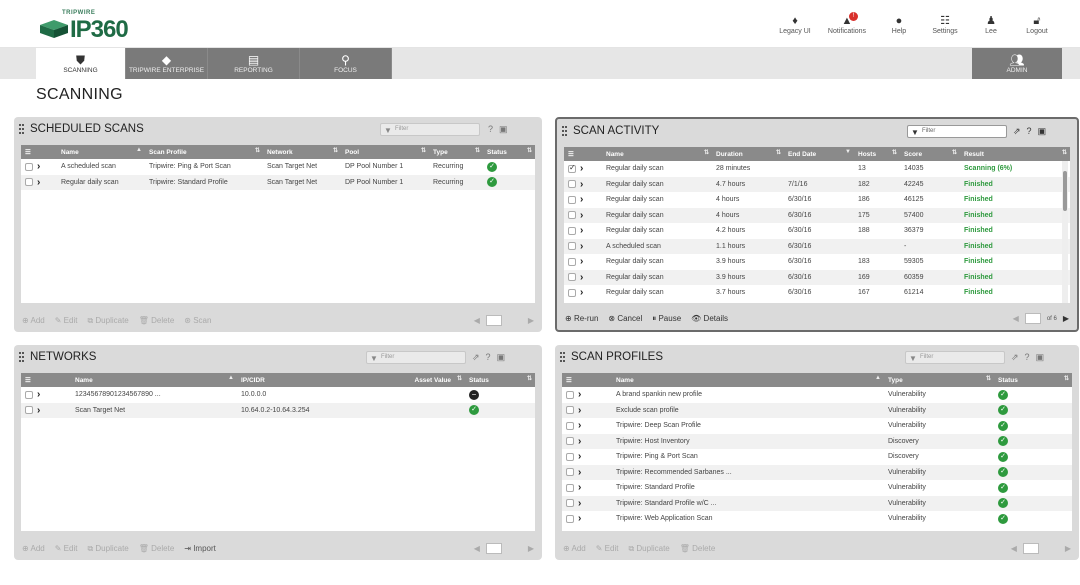  Describe the element at coordinates (1037, 24) in the screenshot. I see `logout-button: 🔓︎ Logout` at that location.